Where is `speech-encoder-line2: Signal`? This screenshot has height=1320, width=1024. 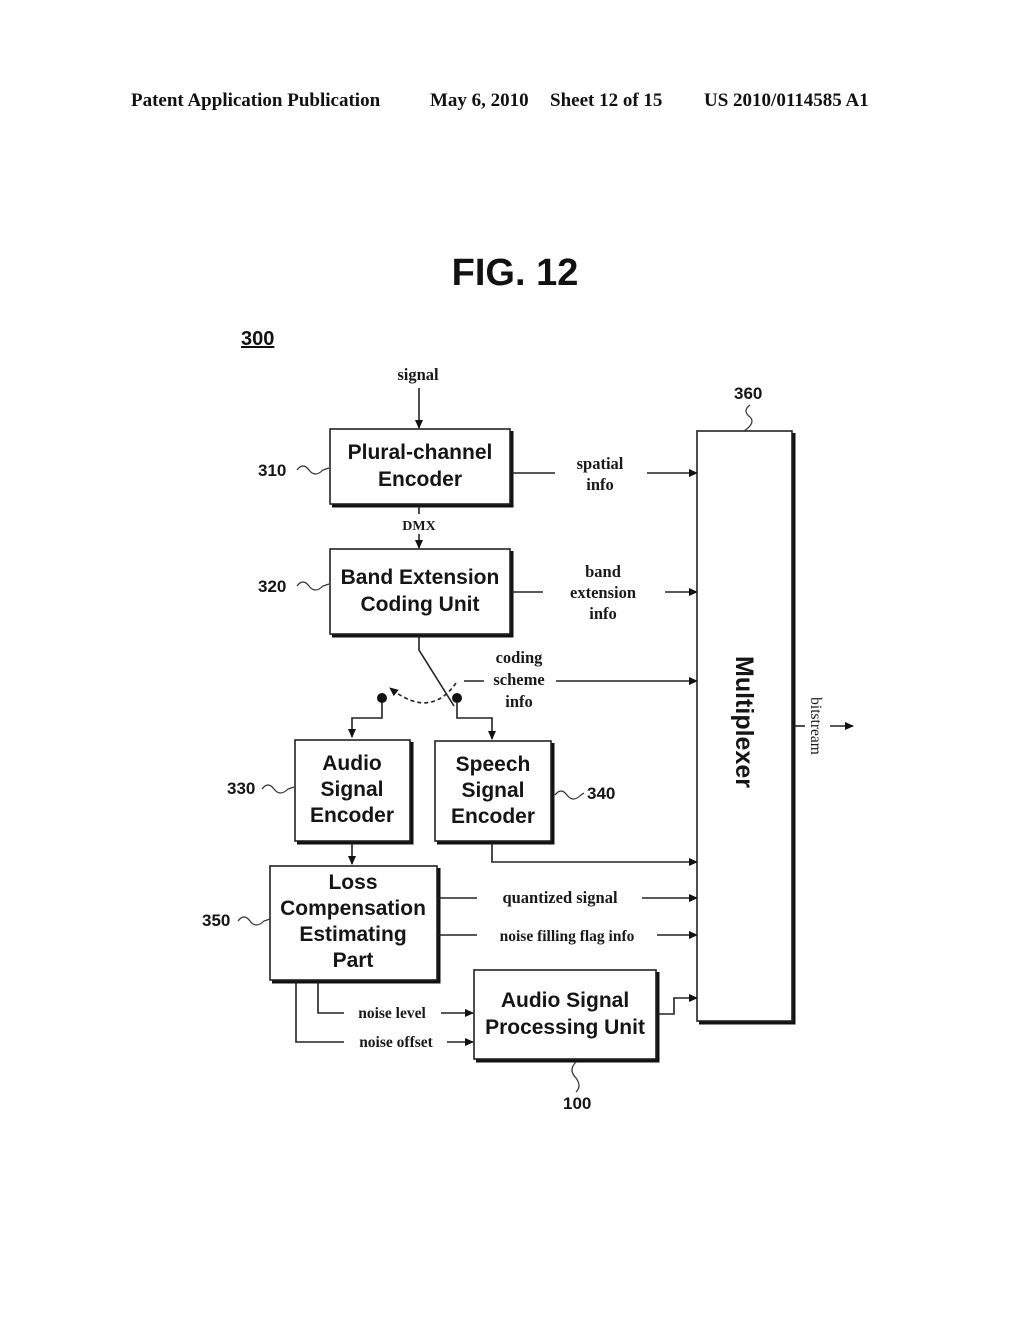
speech-encoder-line2: Signal is located at coordinates (492, 790).